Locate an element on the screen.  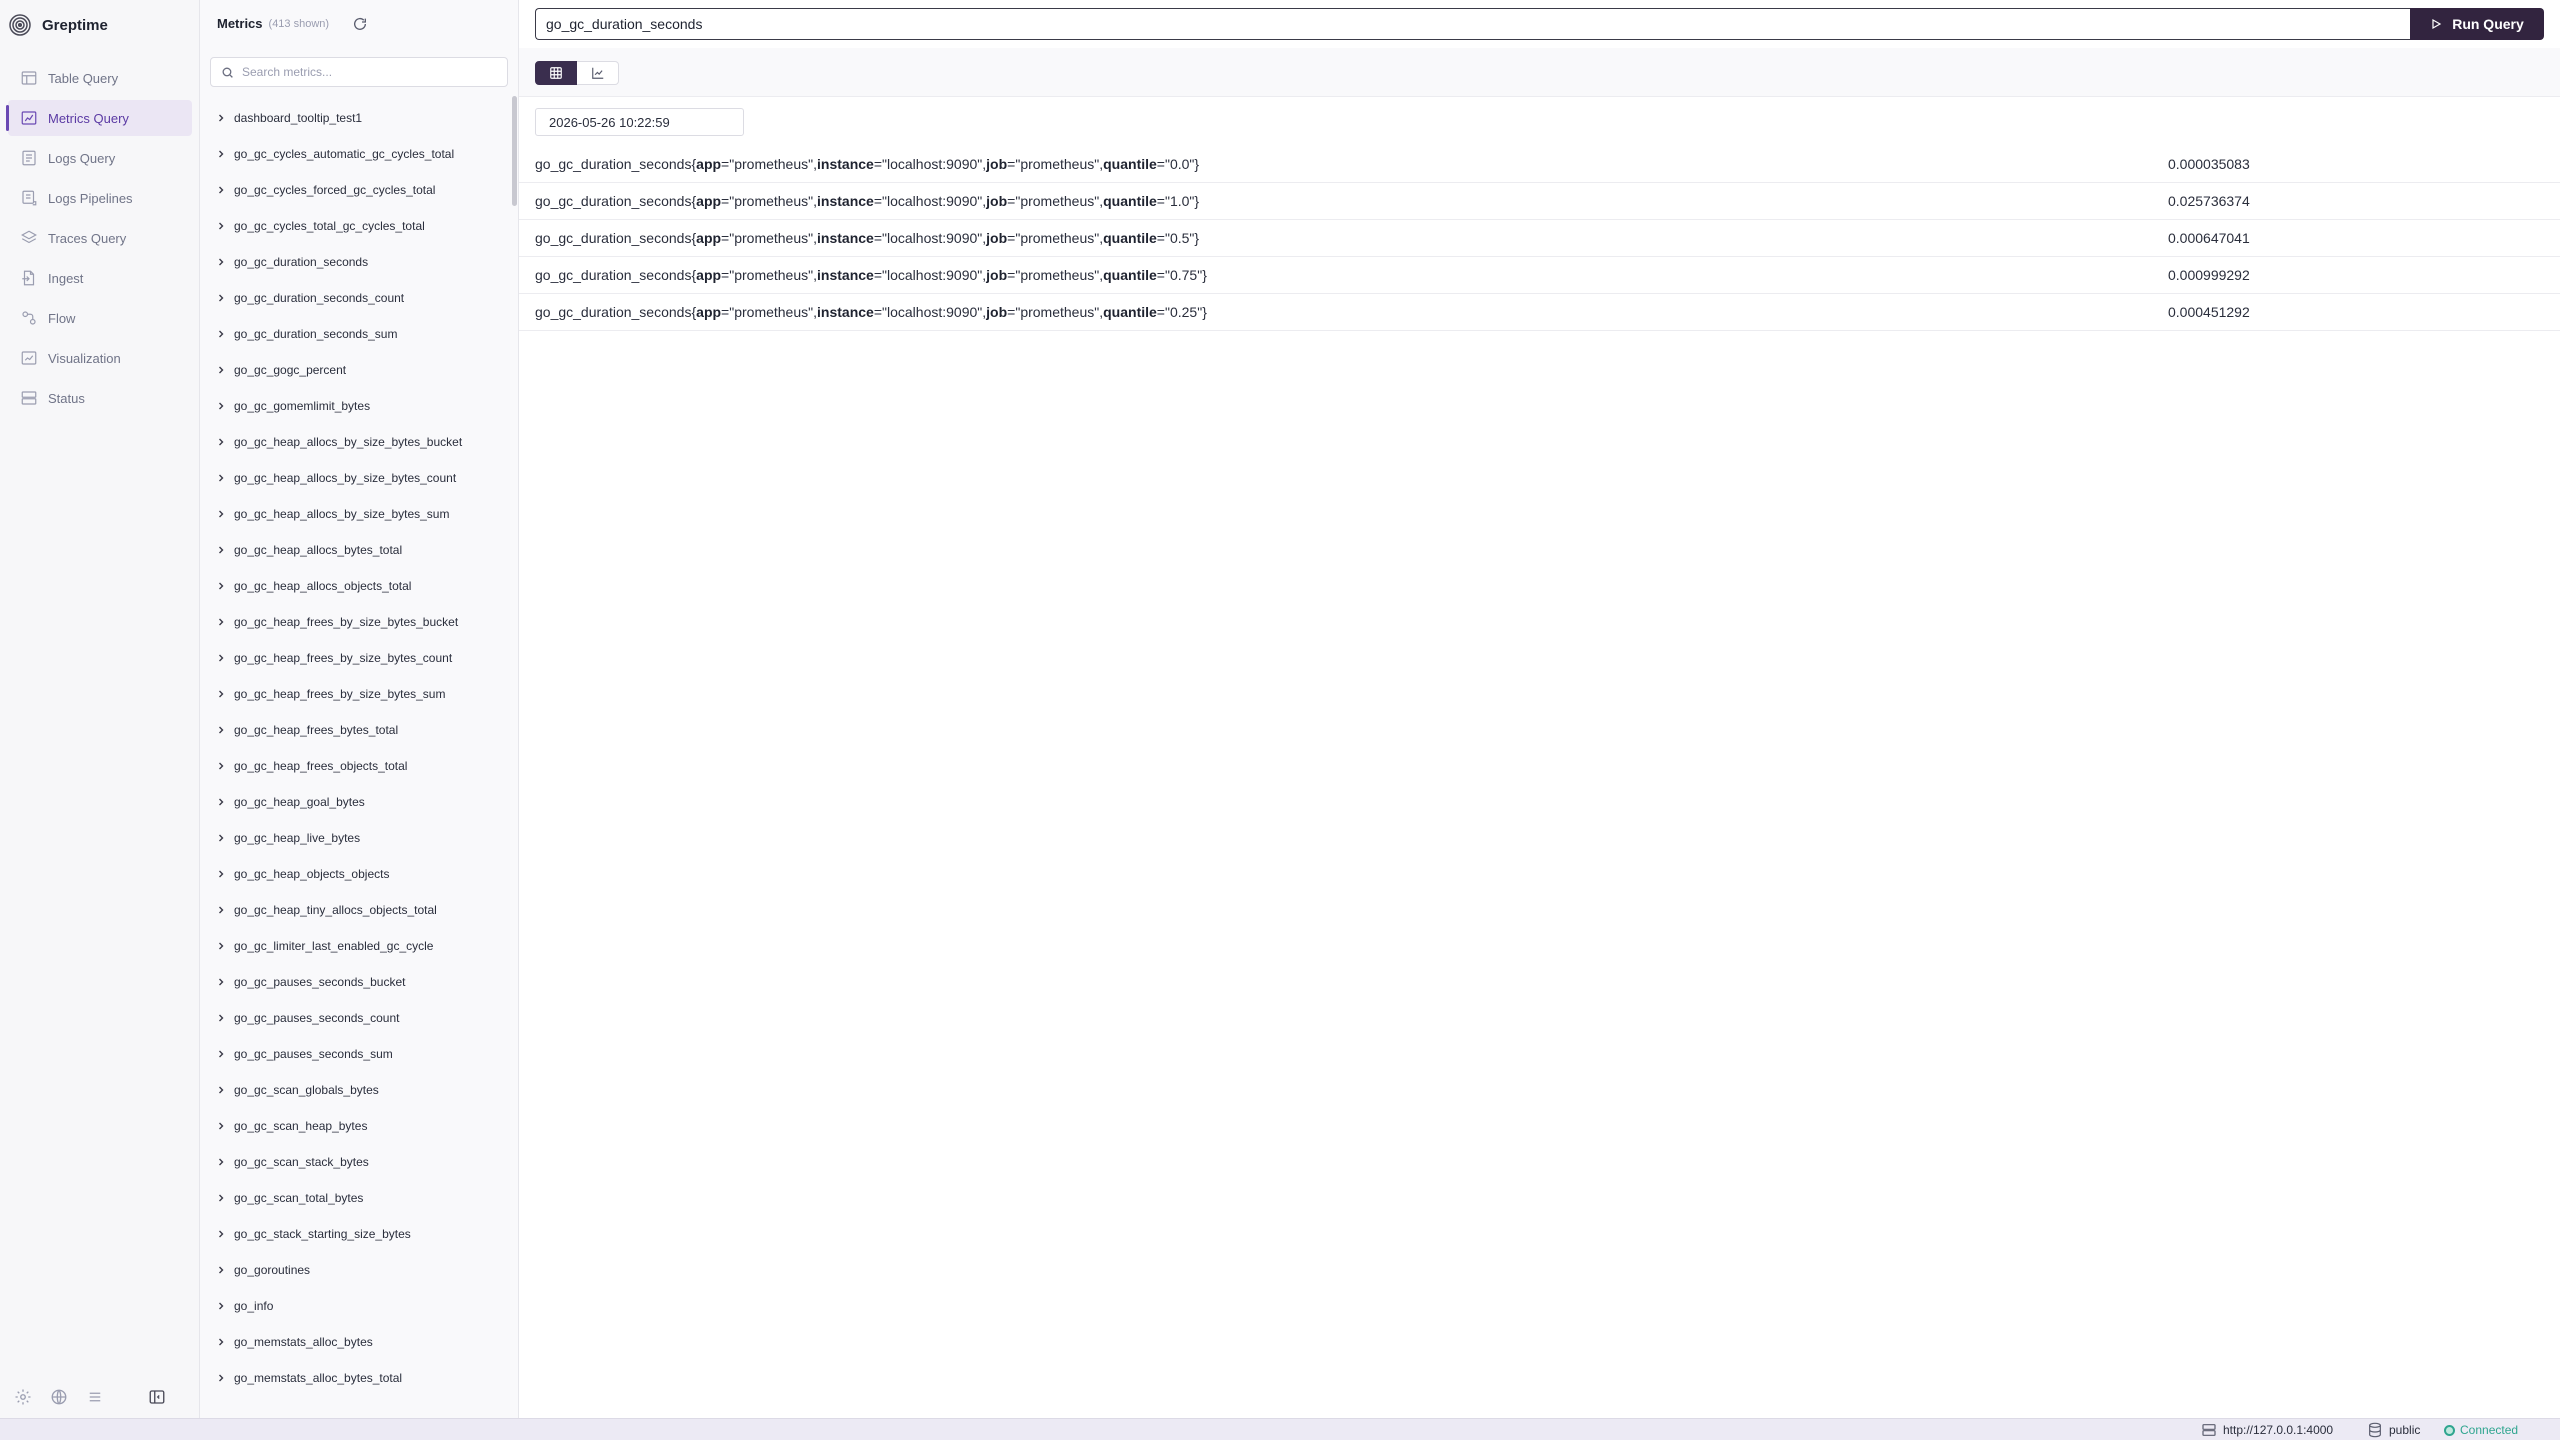
metric-list-item: go_gc_scan_total_bytes is located at coordinates (355, 1198).